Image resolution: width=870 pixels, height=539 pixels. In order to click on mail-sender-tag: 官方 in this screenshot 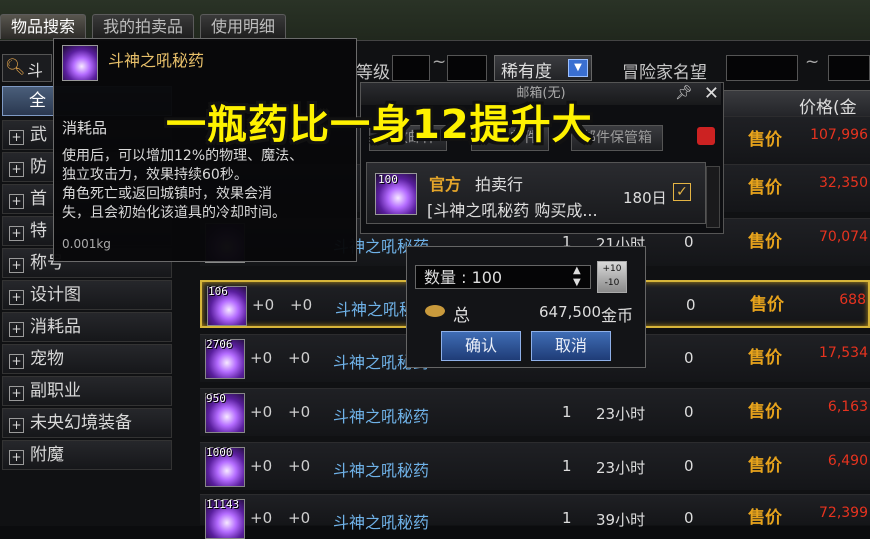, I will do `click(445, 184)`.